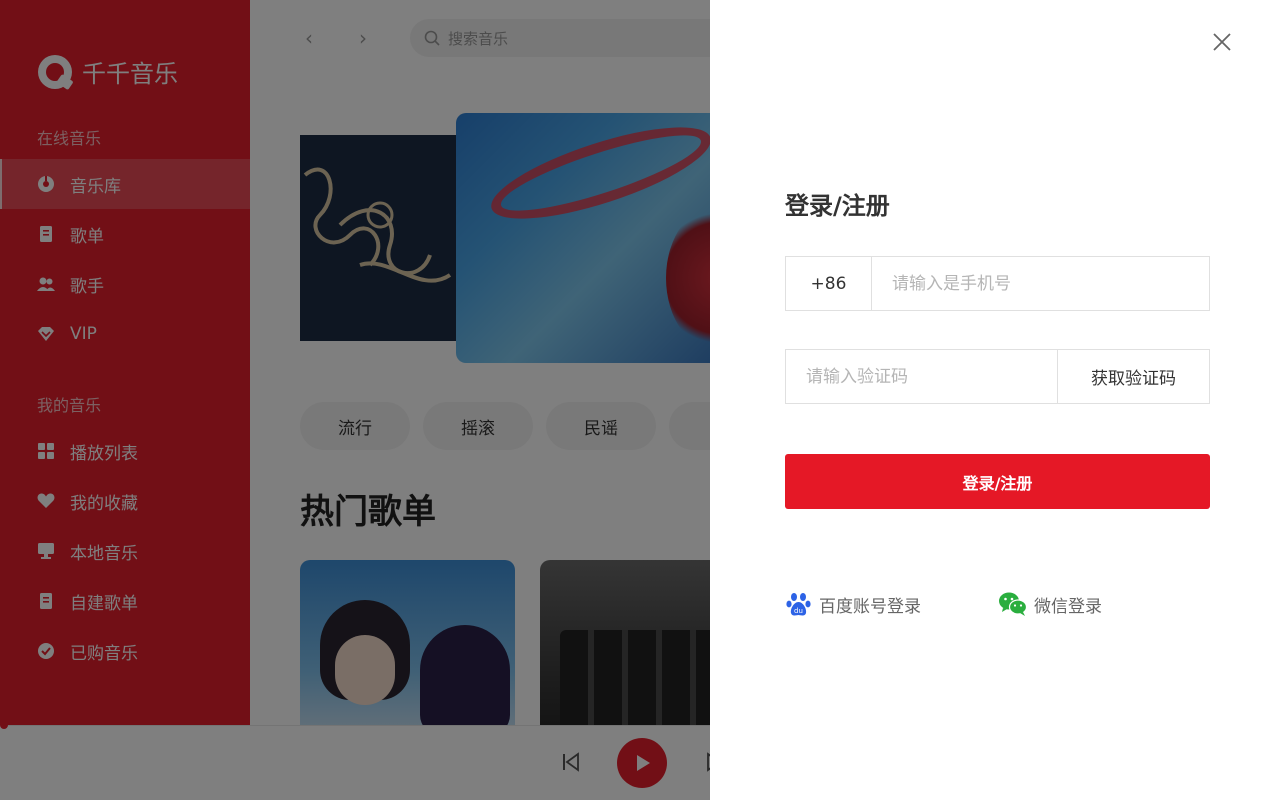 This screenshot has width=1285, height=800. I want to click on wechat-icon, so click(1013, 604).